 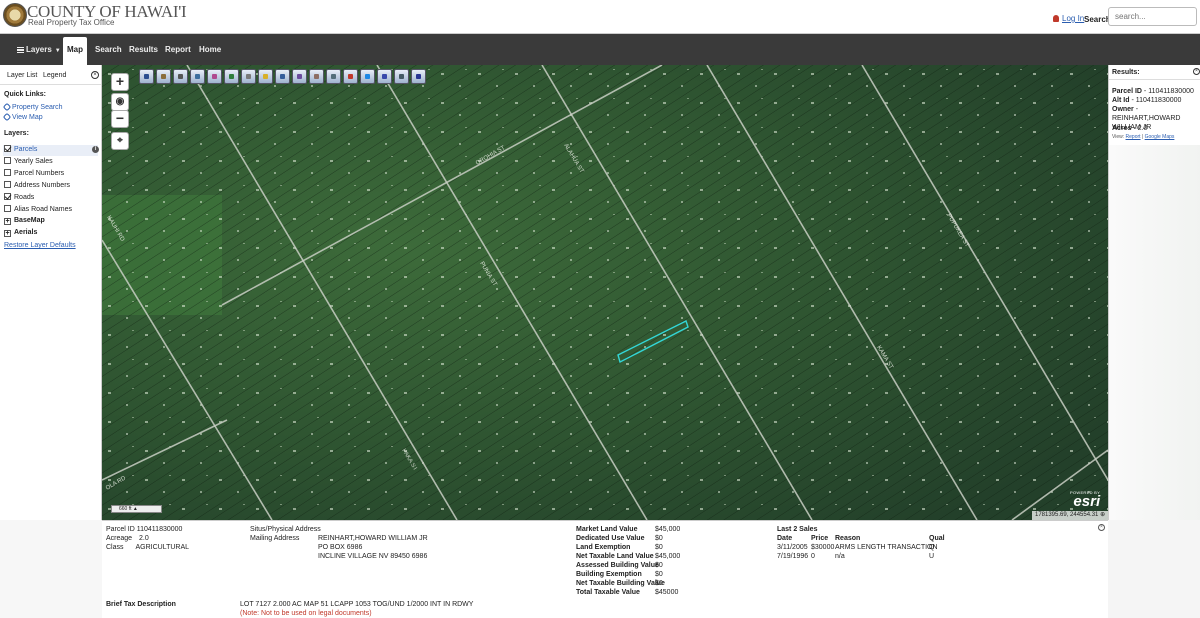 I want to click on coordinate-readout: 1781395.69, 244554.31 ⊕, so click(x=1070, y=515).